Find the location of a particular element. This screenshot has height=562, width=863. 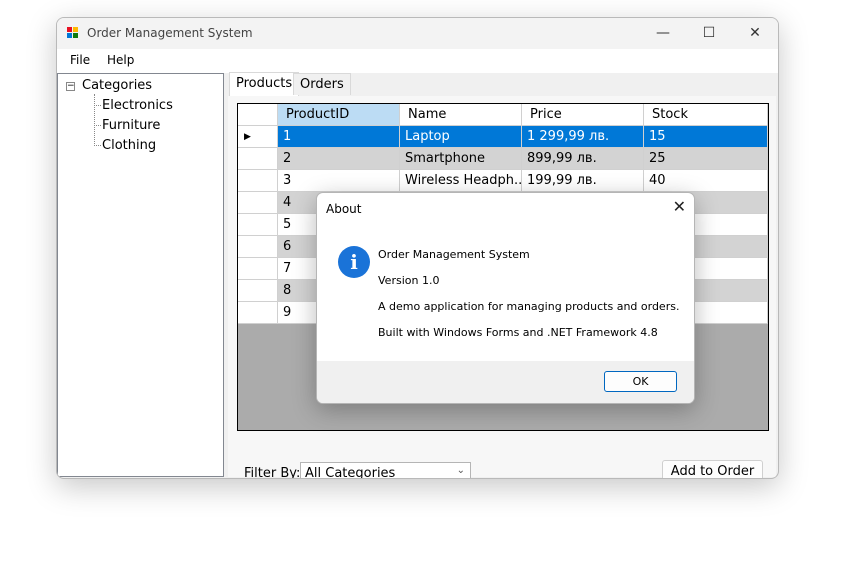

tree-item-electronics: Electronics is located at coordinates (137, 105).